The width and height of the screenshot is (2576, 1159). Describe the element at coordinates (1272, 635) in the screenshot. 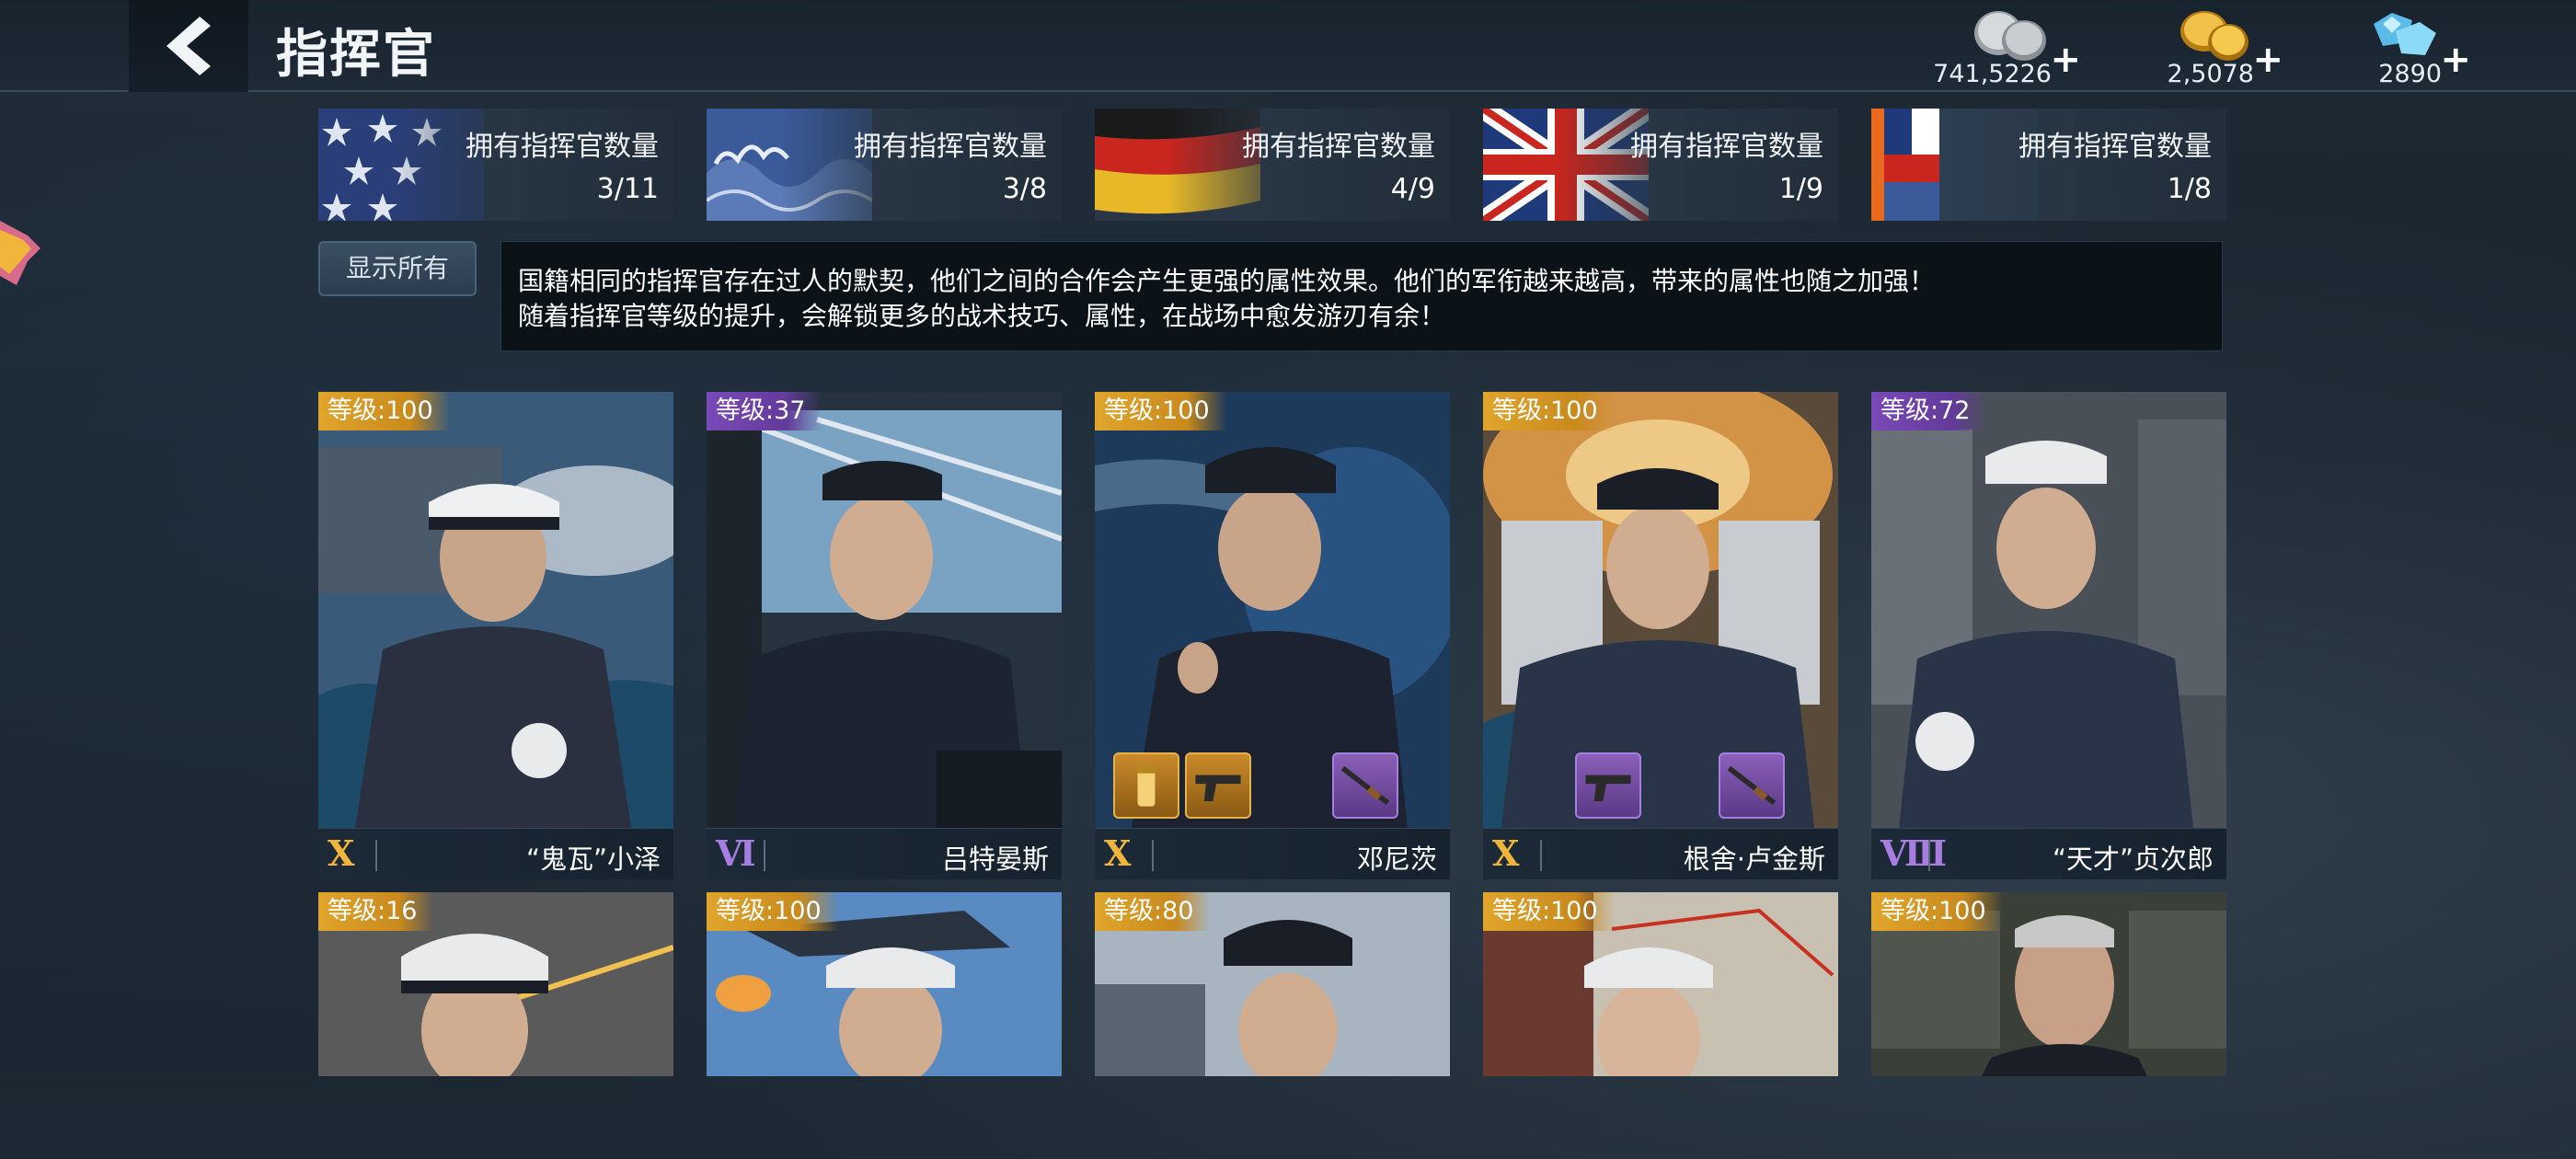

I see `commander-card: 等级:100 X 邓尼茨` at that location.